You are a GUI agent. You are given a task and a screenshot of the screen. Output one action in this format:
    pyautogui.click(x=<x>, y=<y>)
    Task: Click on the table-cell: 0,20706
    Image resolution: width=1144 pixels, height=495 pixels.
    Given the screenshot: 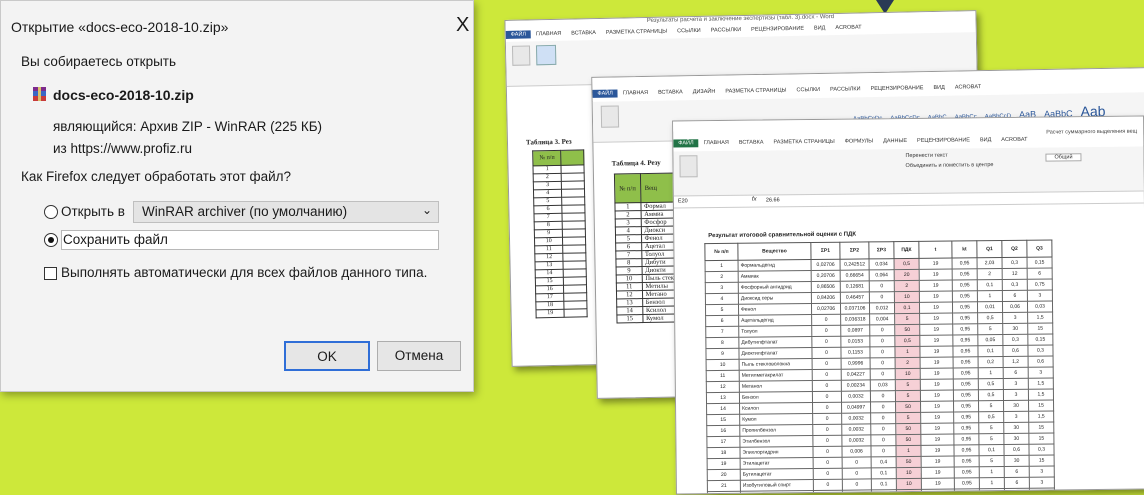 What is the action you would take?
    pyautogui.click(x=826, y=276)
    